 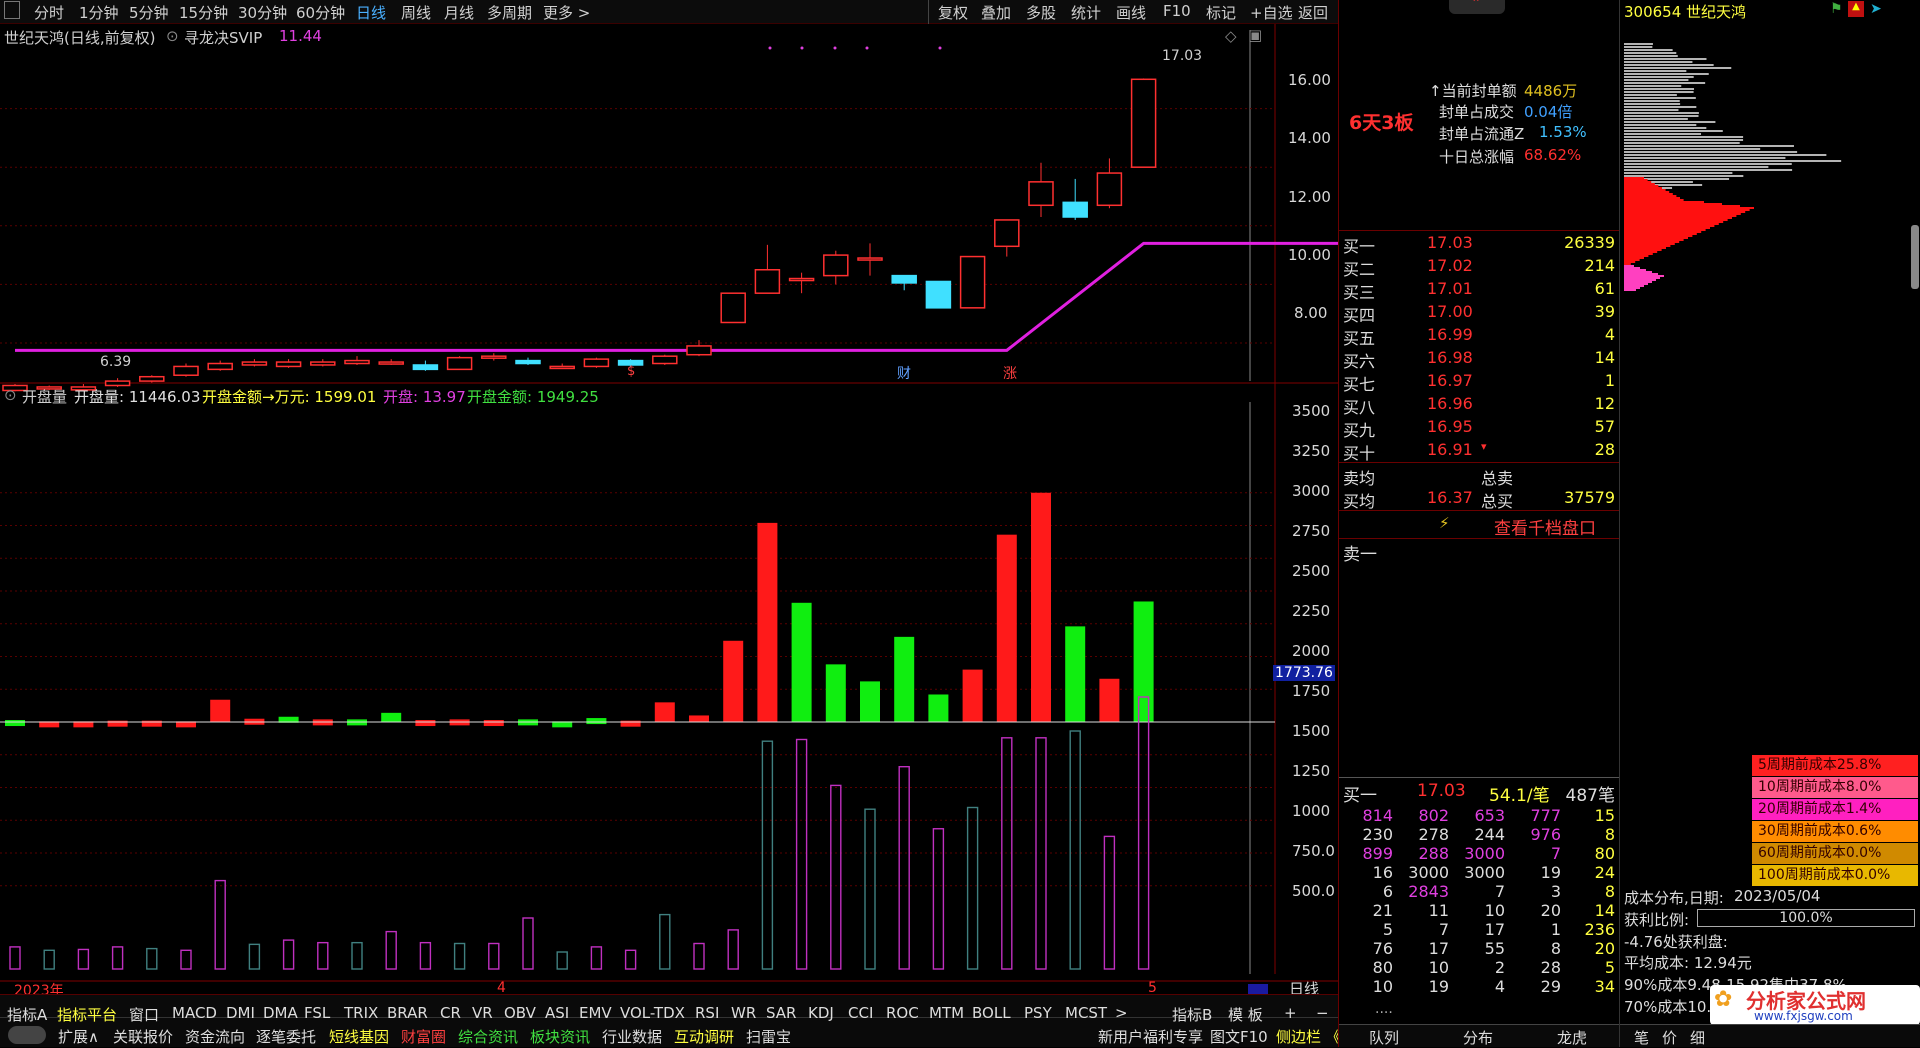 I want to click on toolbar-button: 统计, so click(x=1086, y=12).